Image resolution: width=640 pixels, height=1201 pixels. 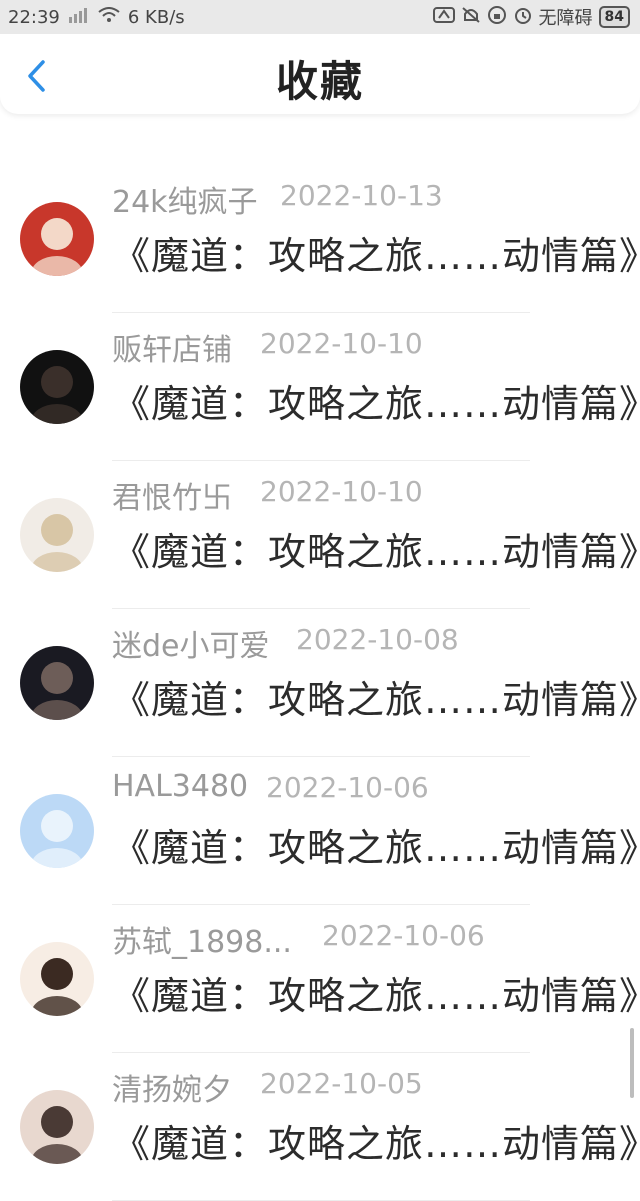 What do you see at coordinates (172, 1087) in the screenshot?
I see `username: 清扬婉夕` at bounding box center [172, 1087].